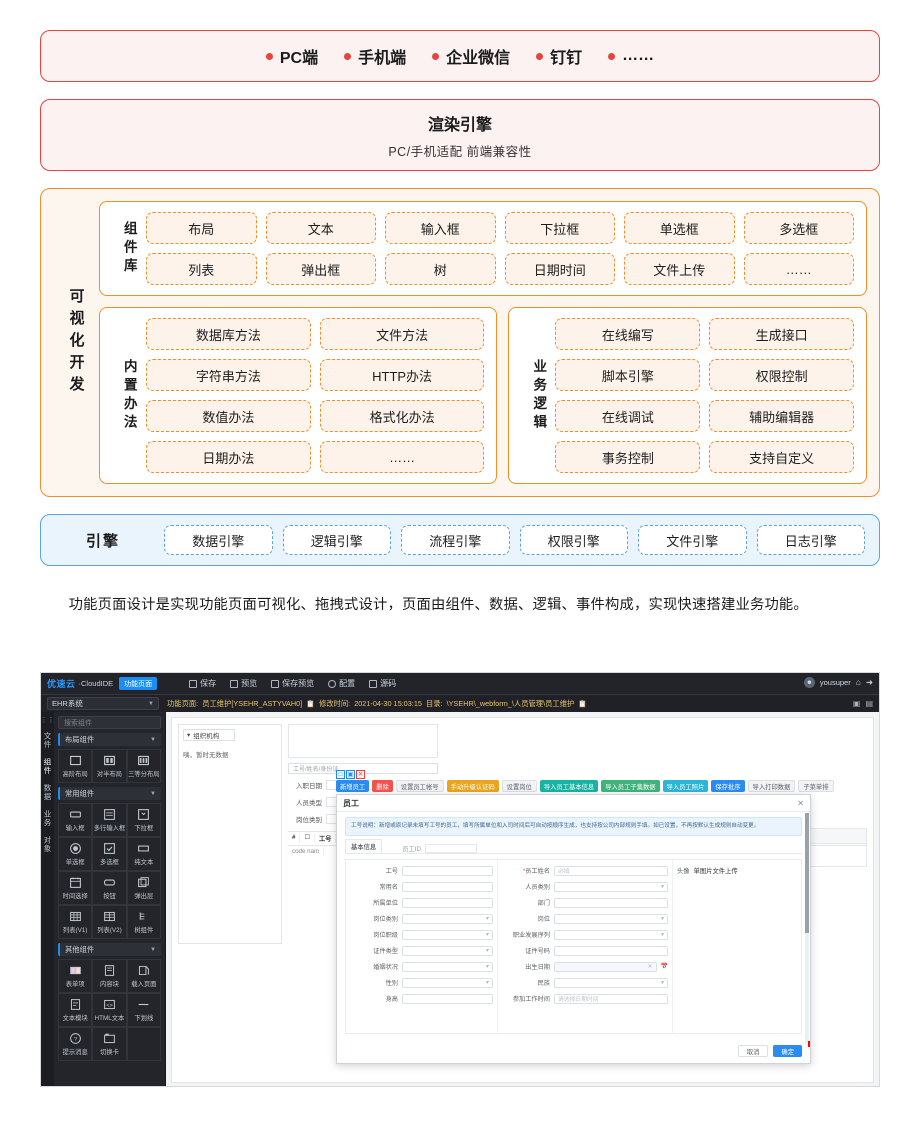 The image size is (920, 1125). What do you see at coordinates (419, 786) in the screenshot?
I see `set-account-button: 设置员工帐号` at bounding box center [419, 786].